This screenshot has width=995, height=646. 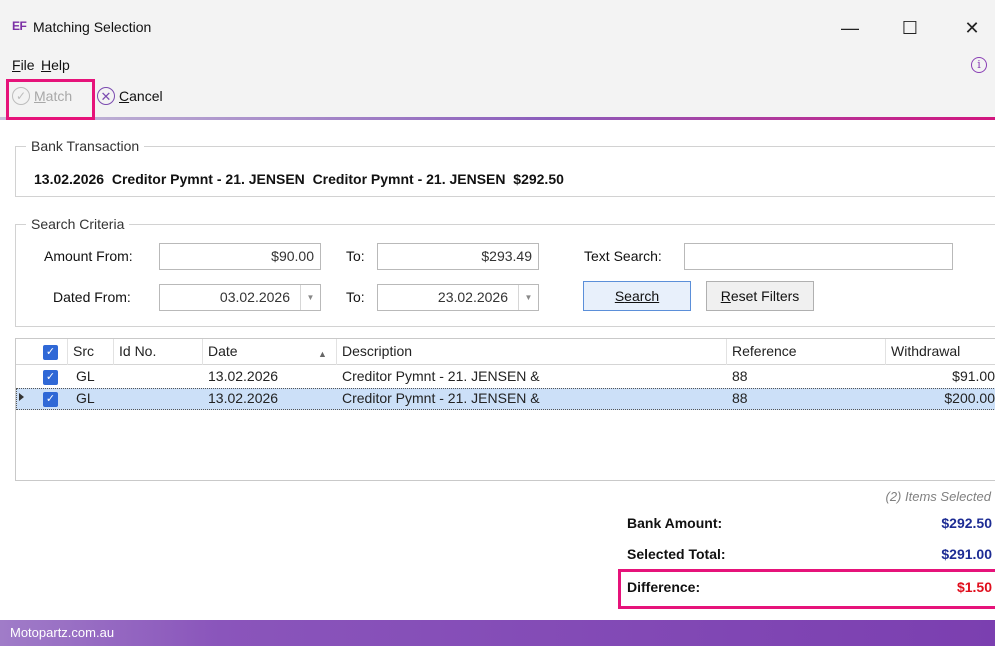 I want to click on amount-from-field: $90.00, so click(x=240, y=256).